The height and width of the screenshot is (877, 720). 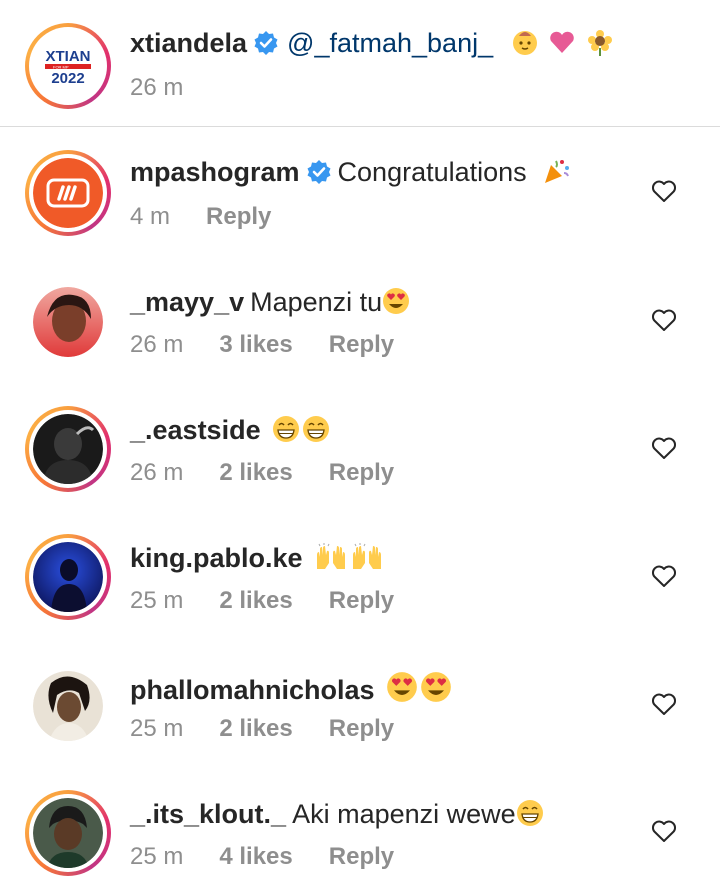 I want to click on username: _.its_klout._, so click(x=208, y=814).